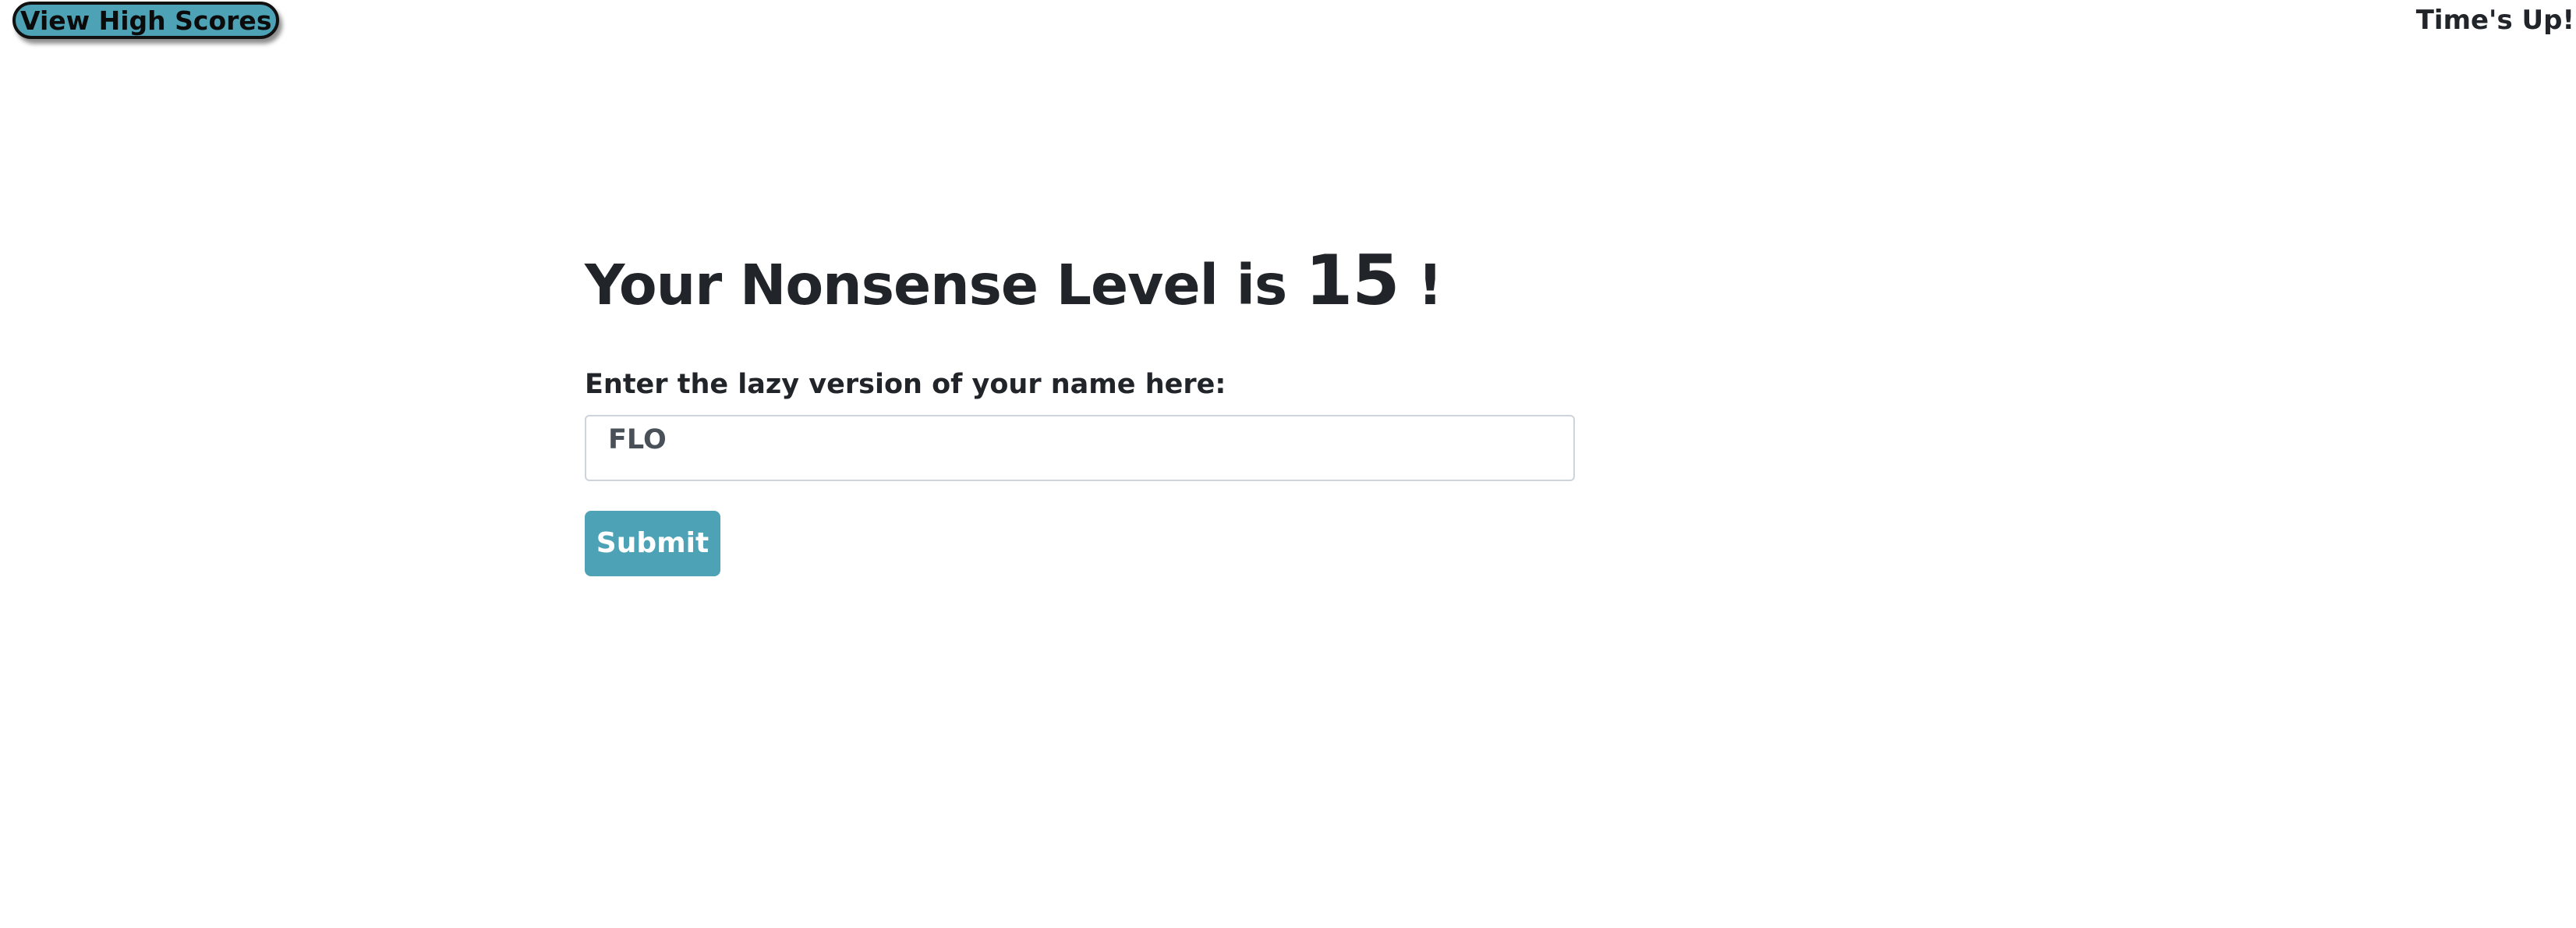 This screenshot has width=2576, height=928. Describe the element at coordinates (1429, 285) in the screenshot. I see `result-suffix: !` at that location.